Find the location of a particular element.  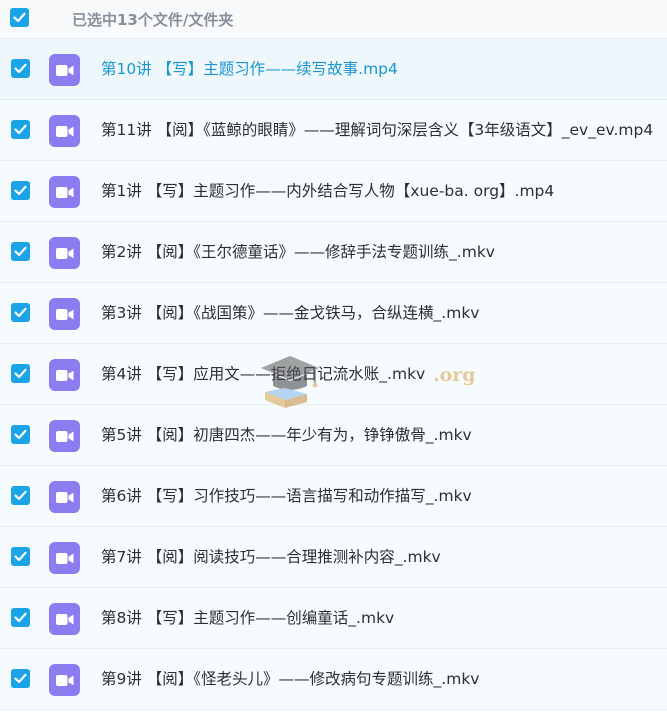

file-name: 第1讲 【写】主题习作——内外结合写人物【xue-ba. org】.mp4 is located at coordinates (327, 191).